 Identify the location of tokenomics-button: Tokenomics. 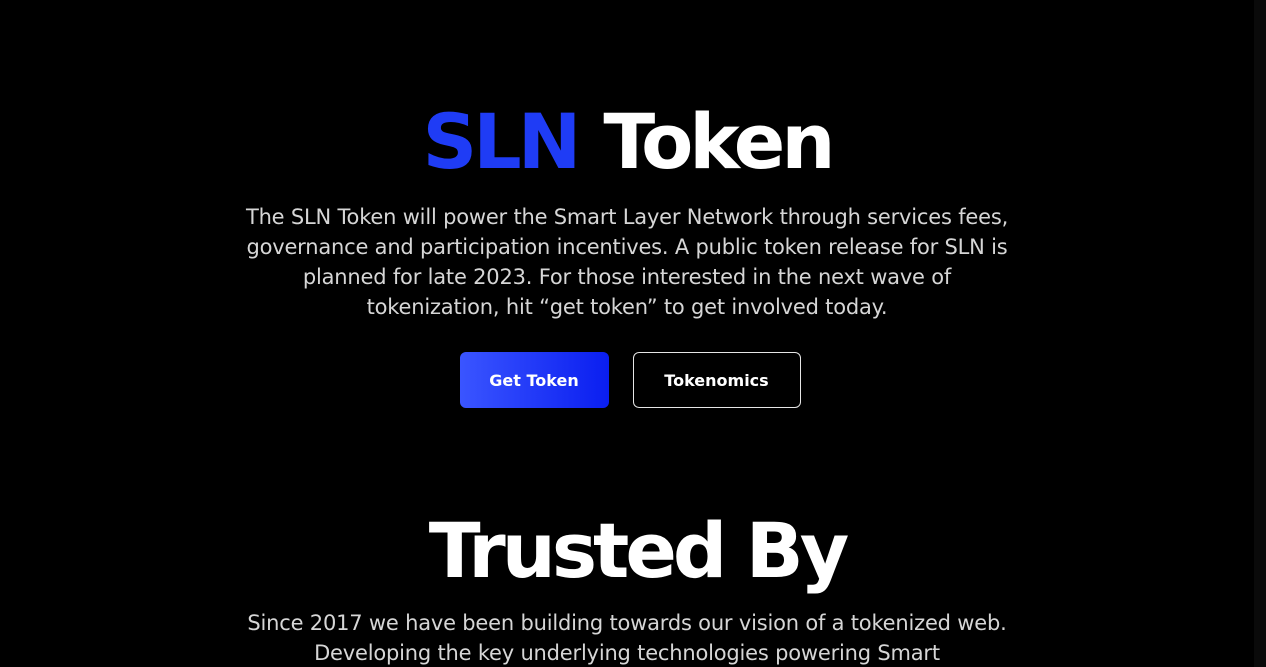
(716, 380).